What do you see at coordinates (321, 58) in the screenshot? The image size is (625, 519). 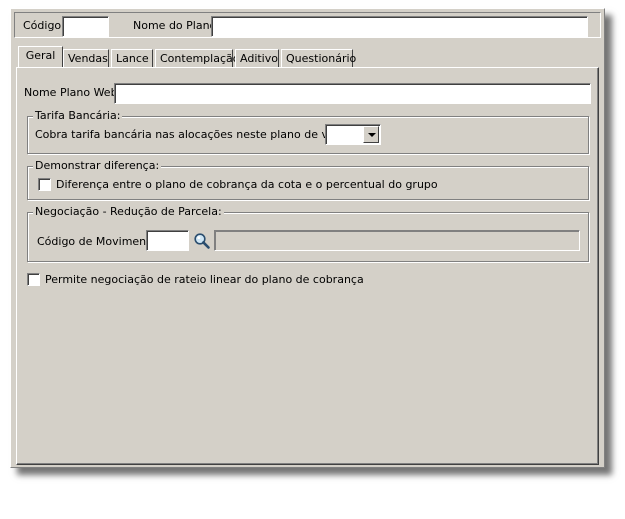 I see `tab-questionario-label: Questionário` at bounding box center [321, 58].